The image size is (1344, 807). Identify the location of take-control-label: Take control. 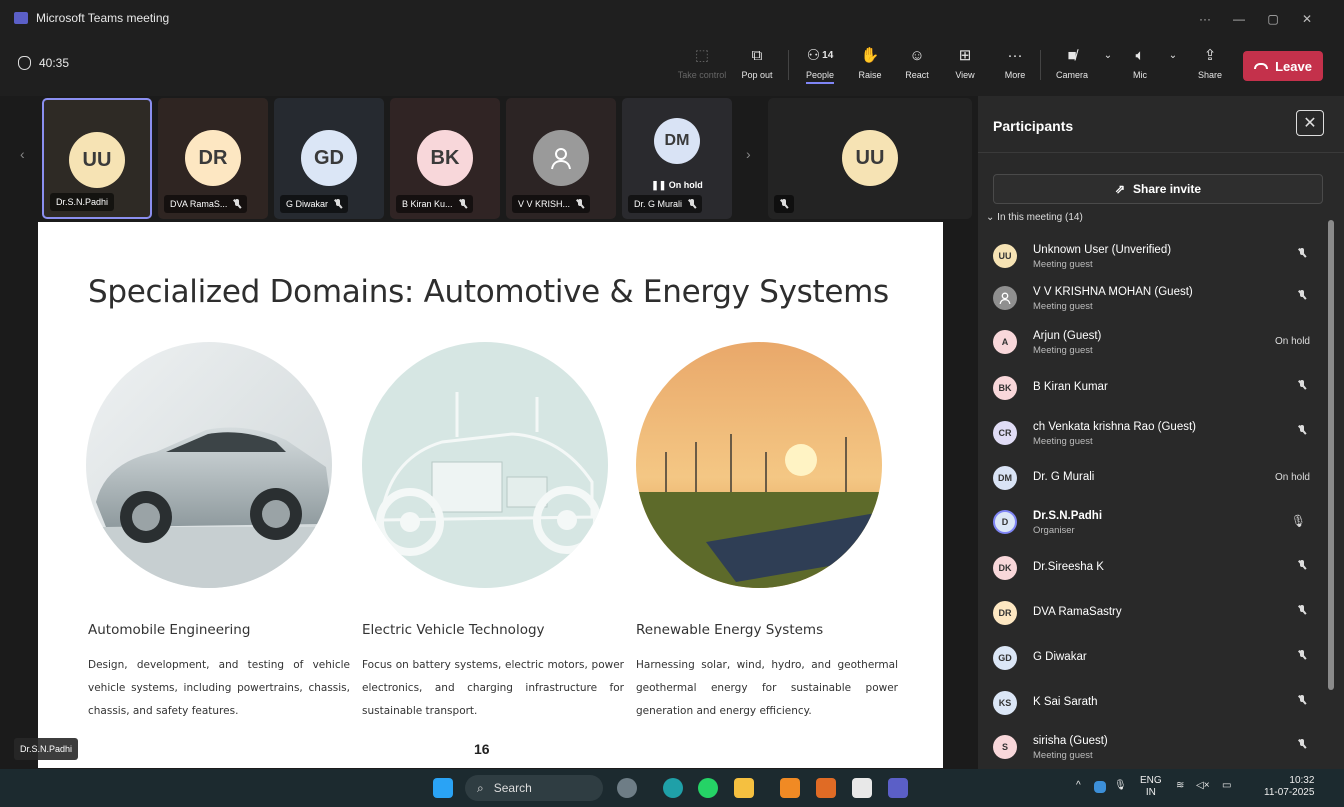
(702, 75).